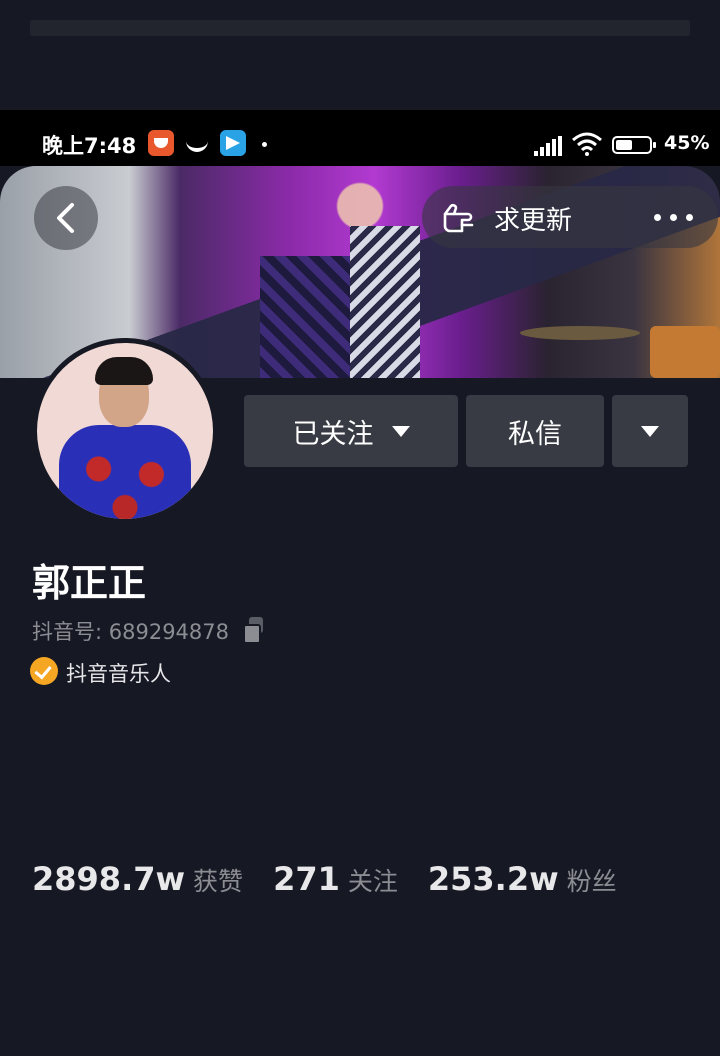  Describe the element at coordinates (89, 583) in the screenshot. I see `profile-name: 郭正正` at that location.